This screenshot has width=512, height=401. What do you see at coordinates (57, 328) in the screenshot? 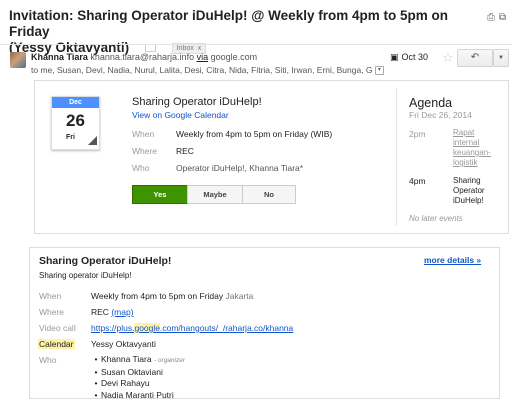
I see `details-video-label: Video call` at bounding box center [57, 328].